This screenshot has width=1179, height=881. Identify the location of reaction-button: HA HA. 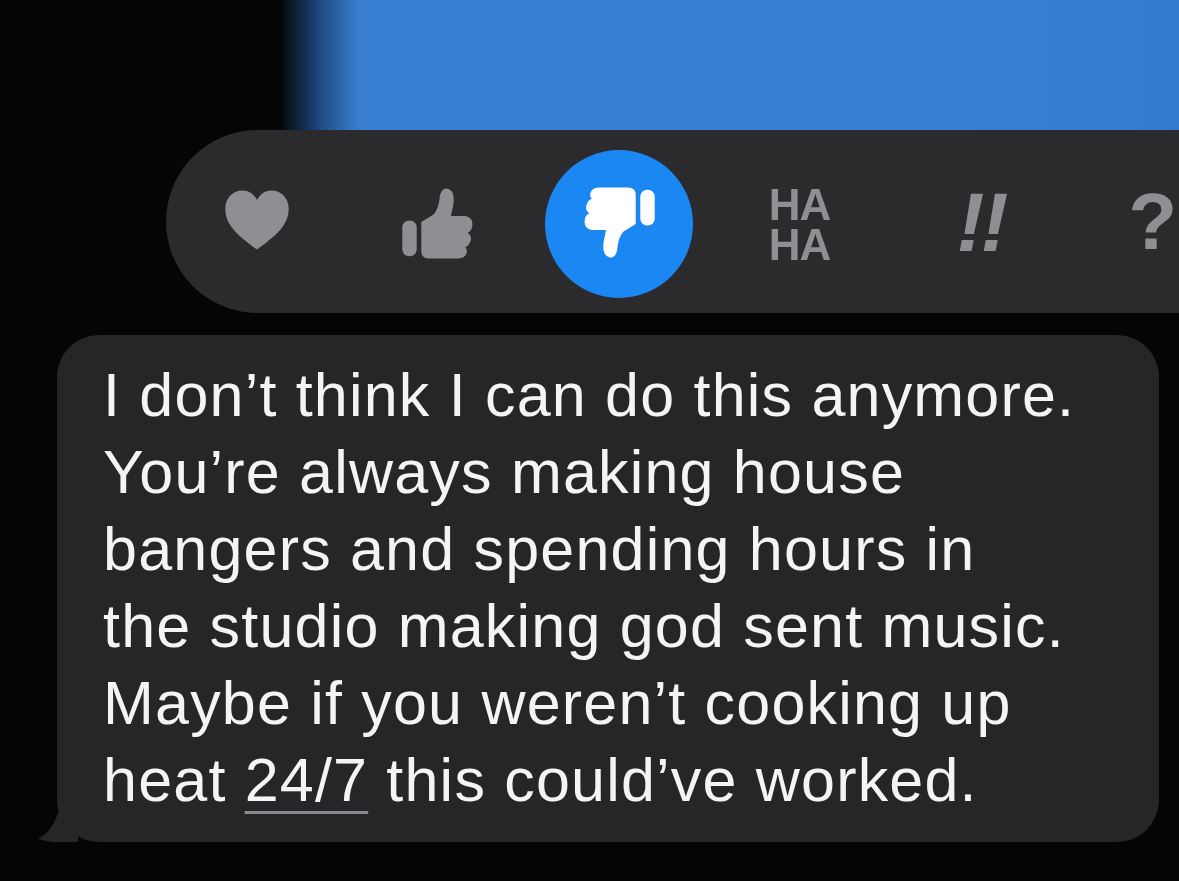
(799, 224).